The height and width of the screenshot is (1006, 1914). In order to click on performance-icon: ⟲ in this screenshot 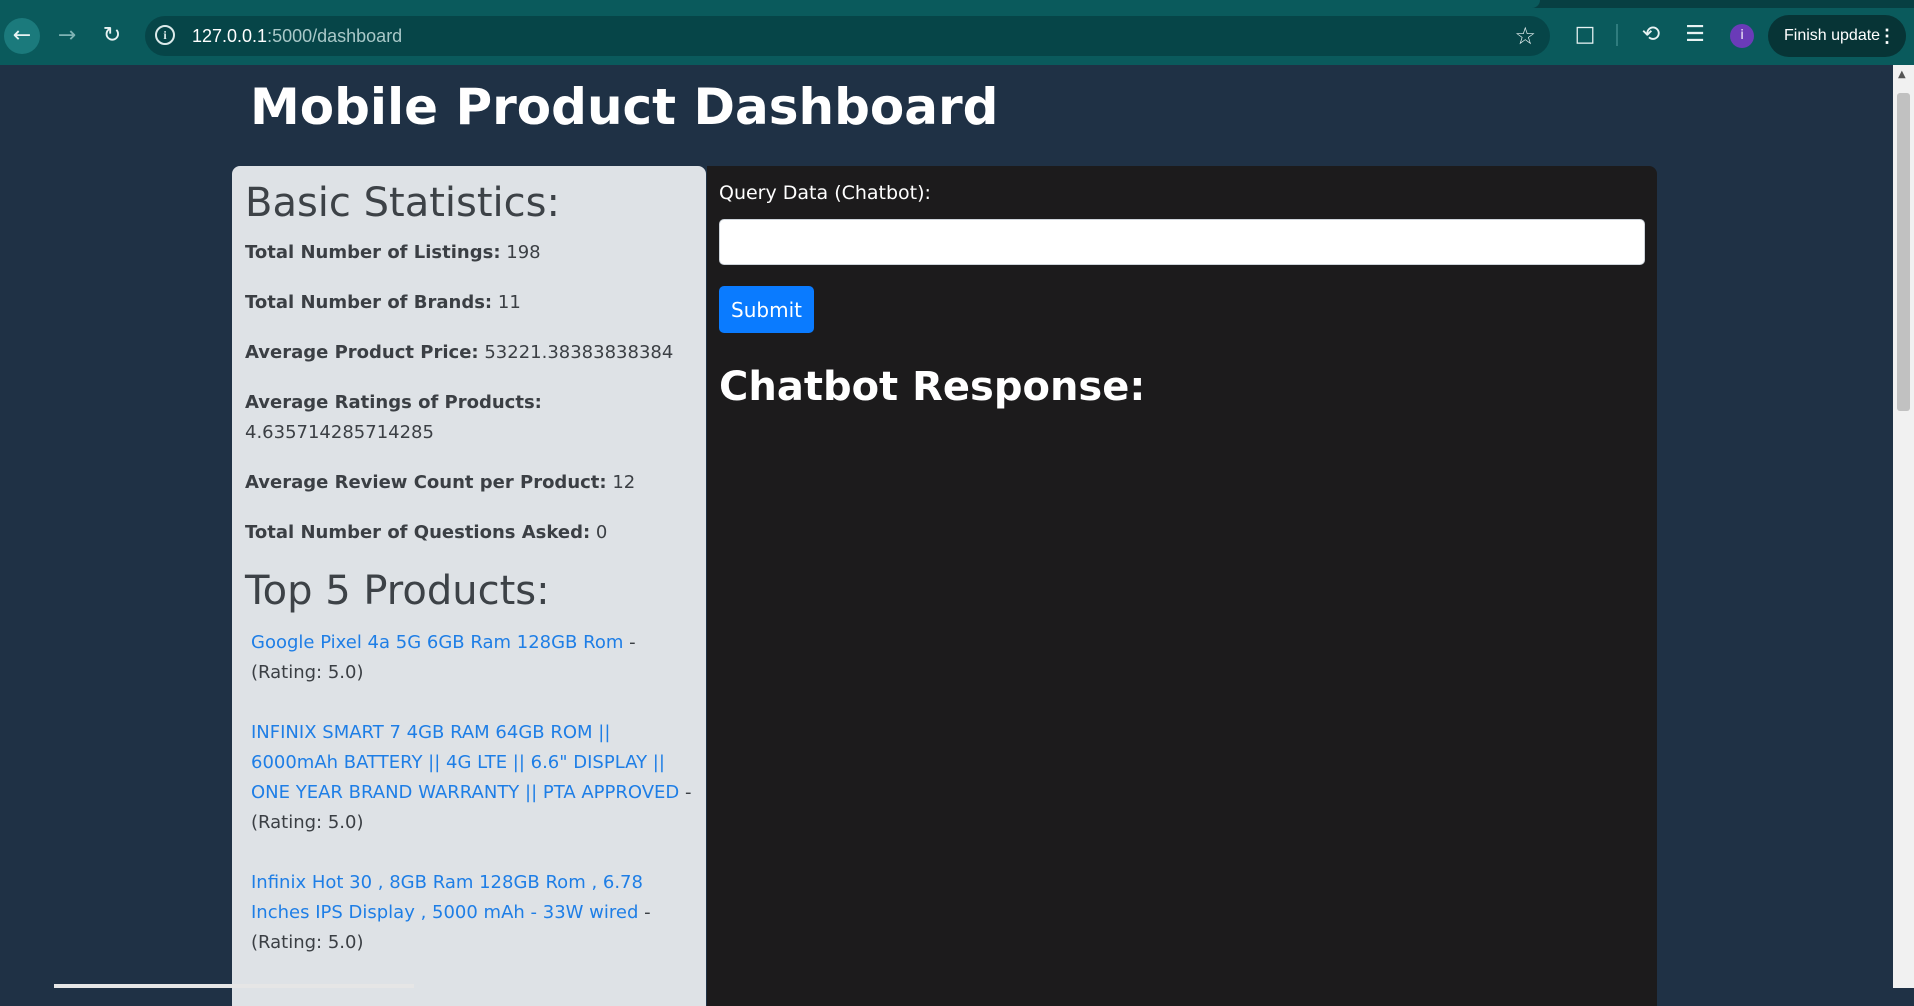, I will do `click(1651, 35)`.